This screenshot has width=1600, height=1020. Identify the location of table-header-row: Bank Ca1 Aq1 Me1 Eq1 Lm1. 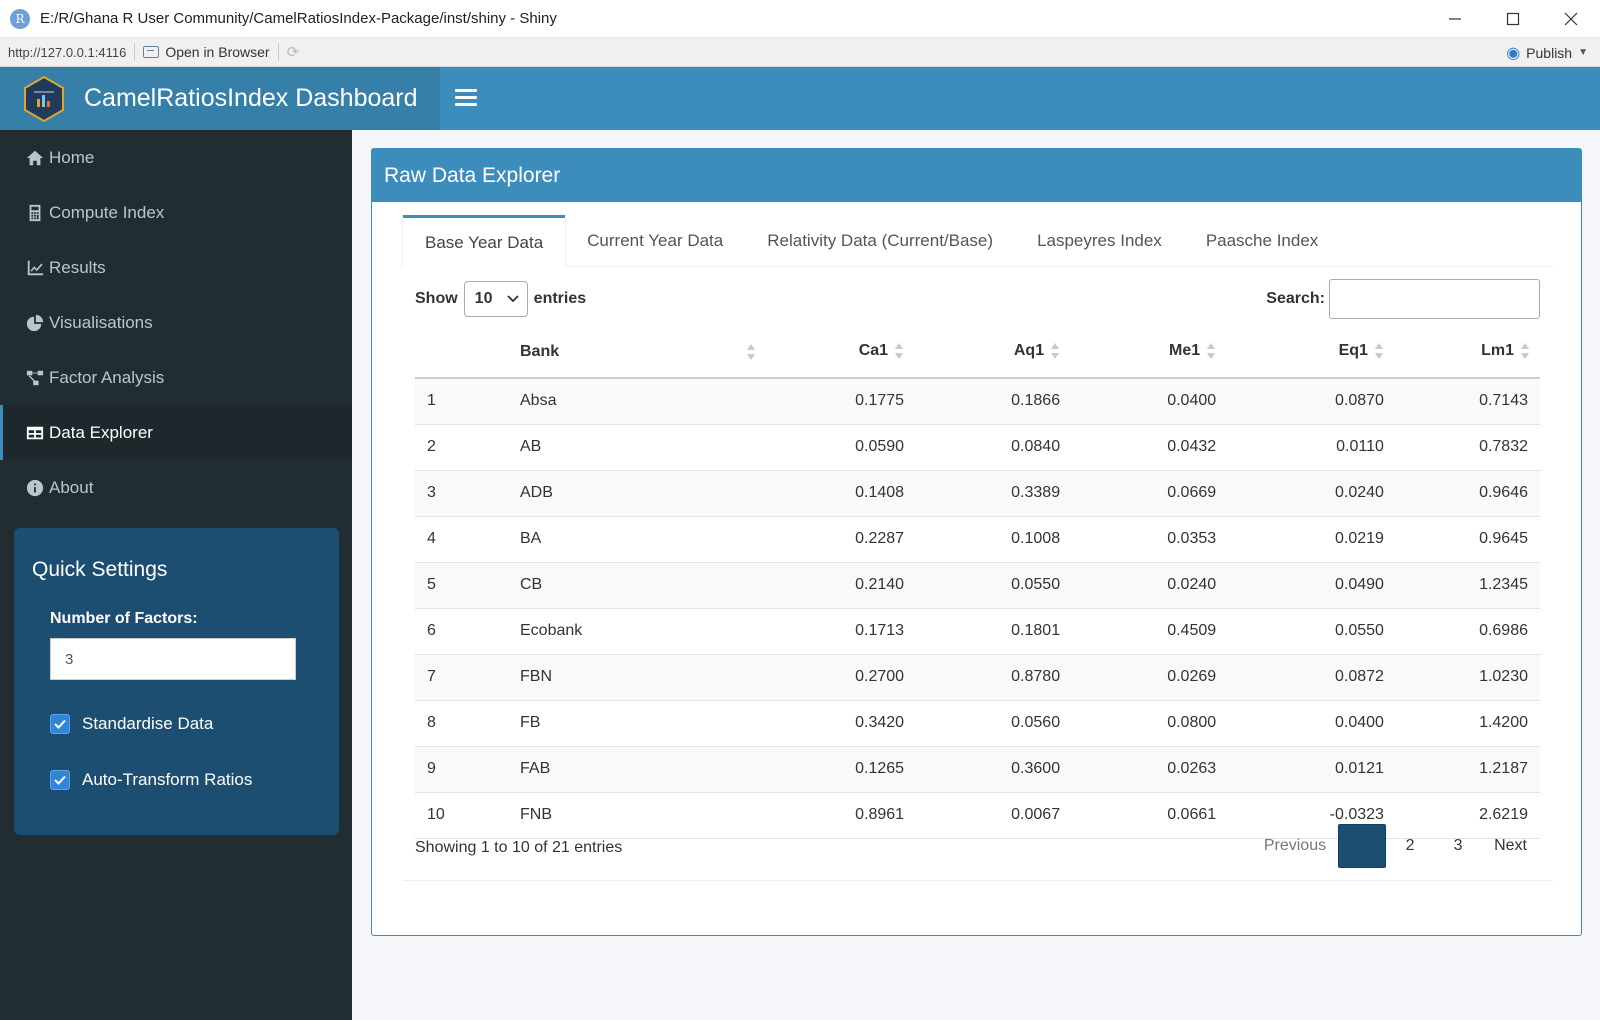
(977, 352).